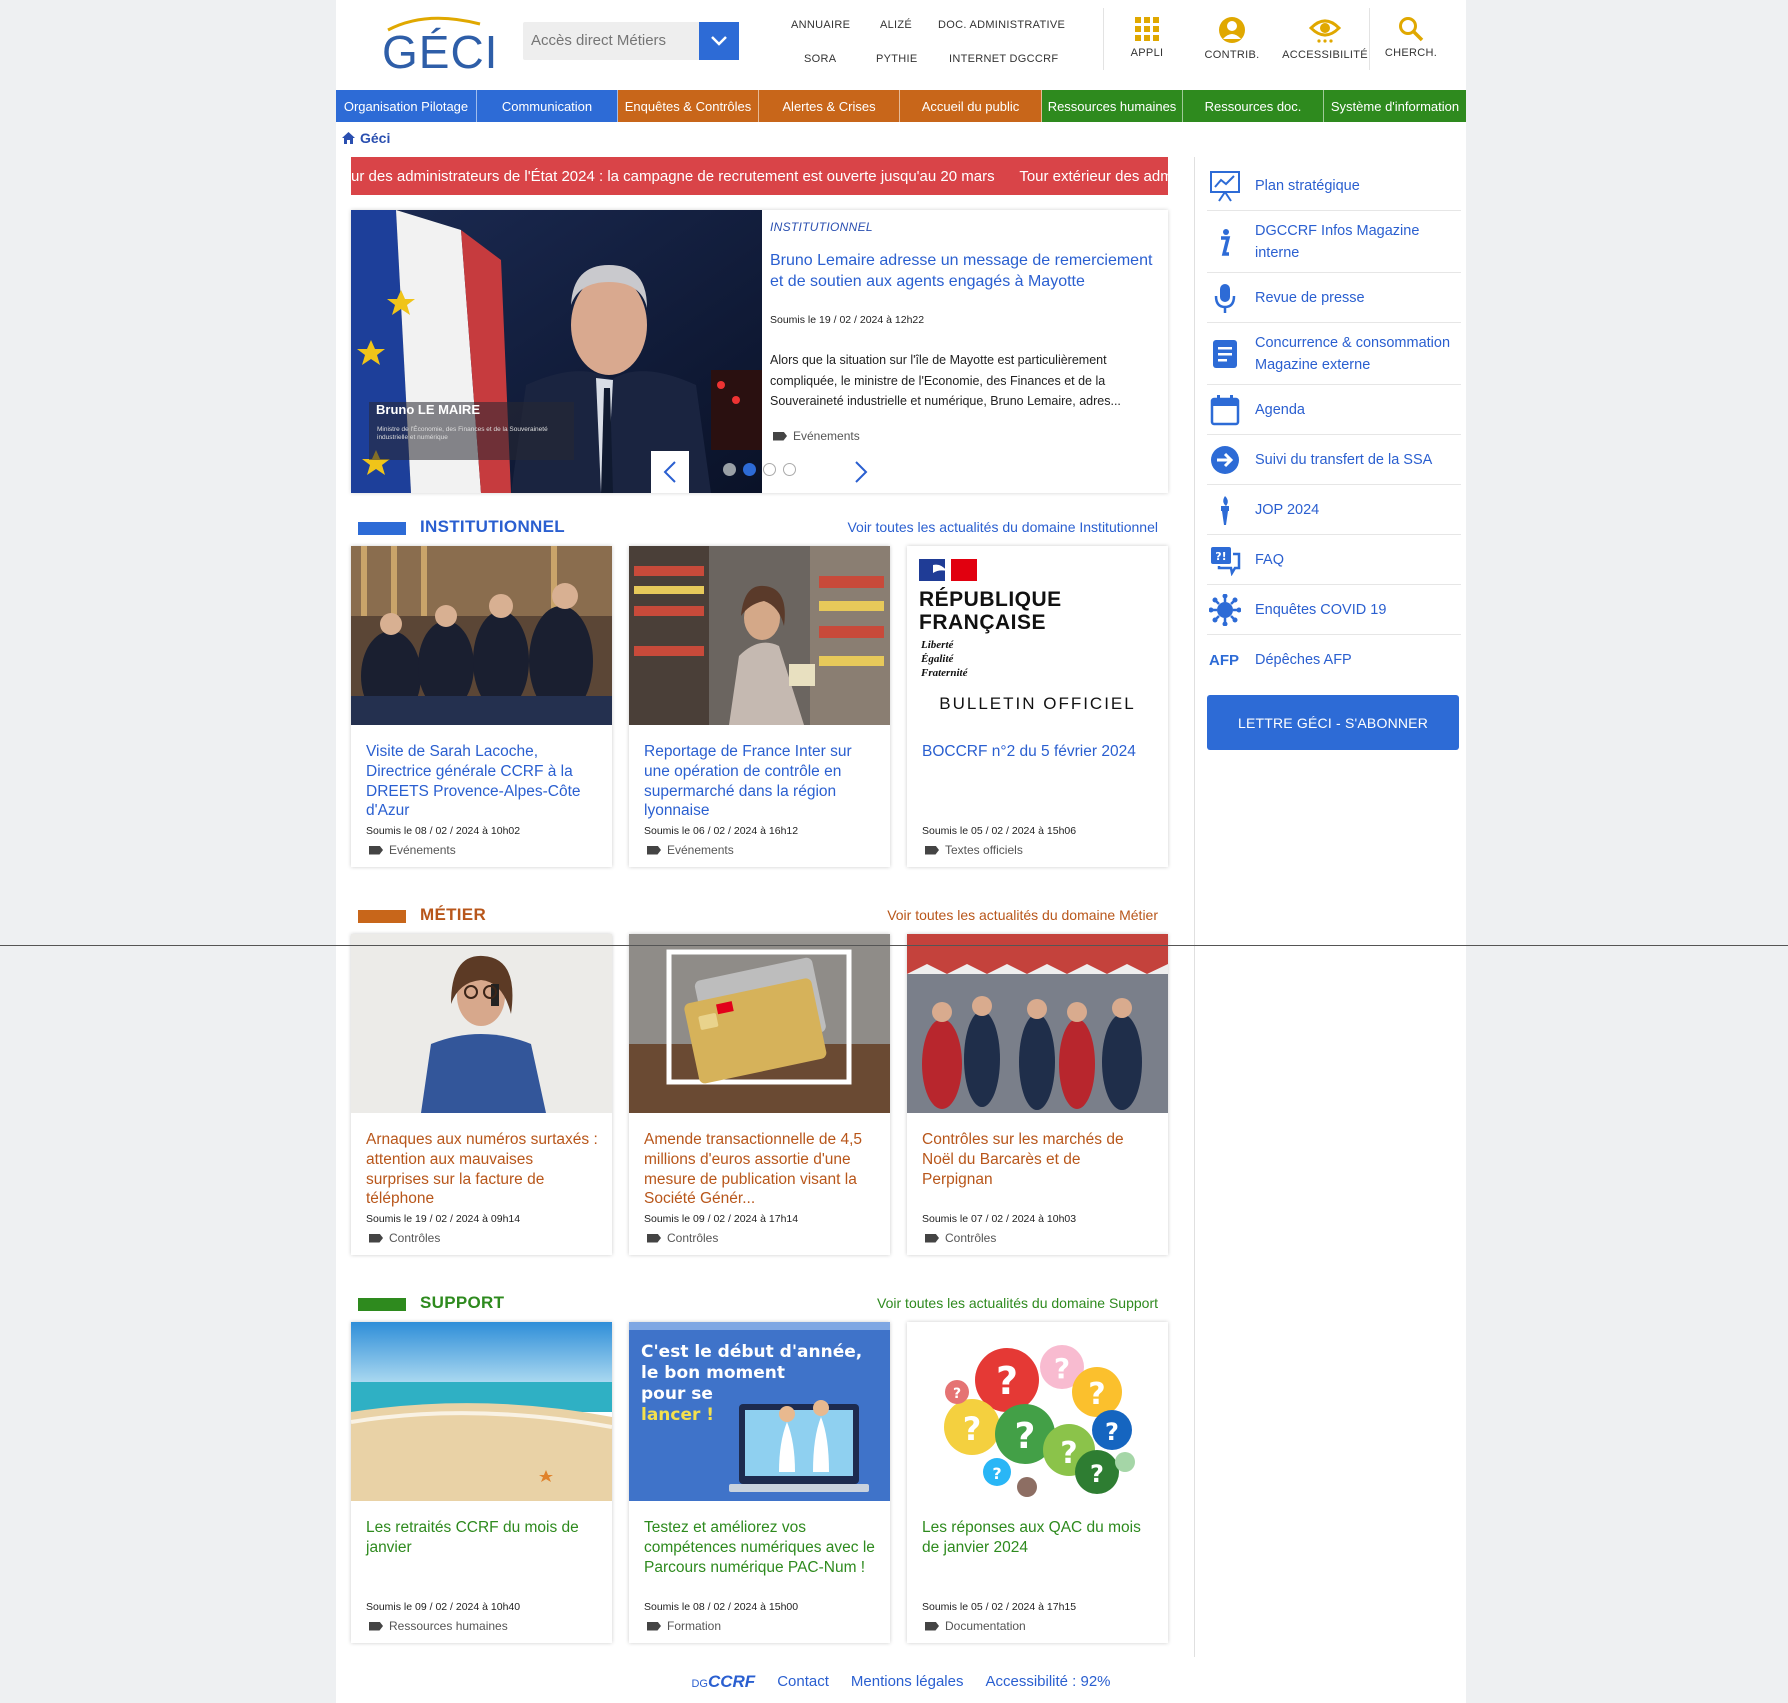 This screenshot has height=1703, width=1788. I want to click on link-doc-administrative: DOC. ADMINISTRATIVE, so click(1001, 25).